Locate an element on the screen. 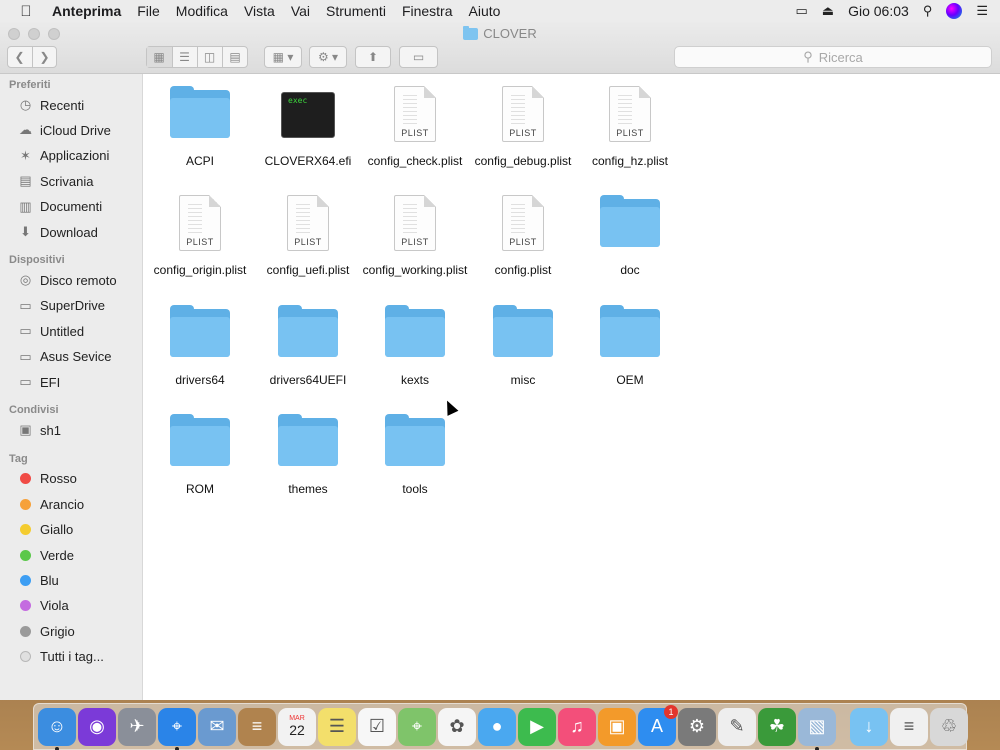 This screenshot has width=1000, height=750. file-item: doc is located at coordinates (630, 236).